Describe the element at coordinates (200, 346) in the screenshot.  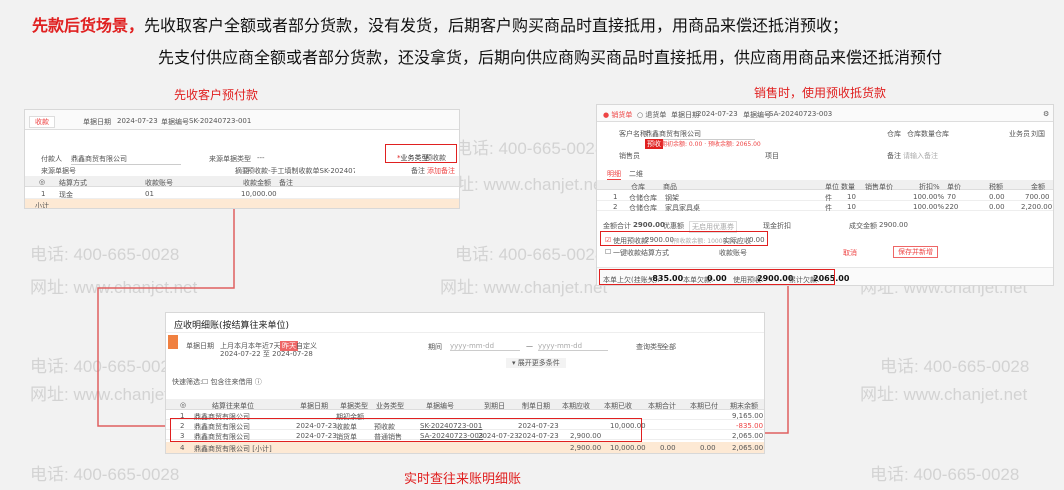
I see `ledger-date-label: 单据日期` at that location.